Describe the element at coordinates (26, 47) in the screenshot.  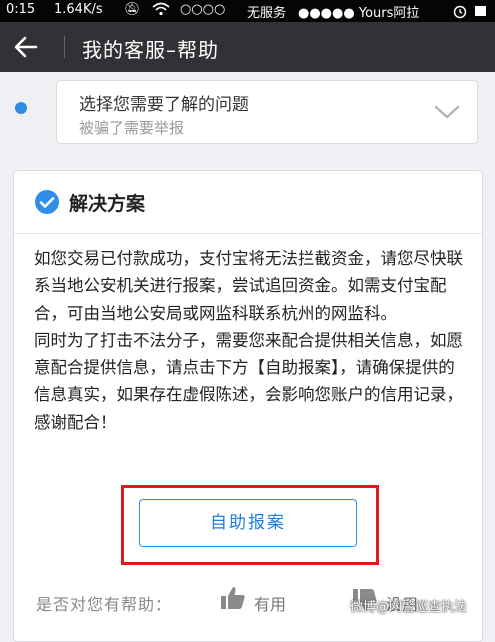
I see `back-arrow-icon` at that location.